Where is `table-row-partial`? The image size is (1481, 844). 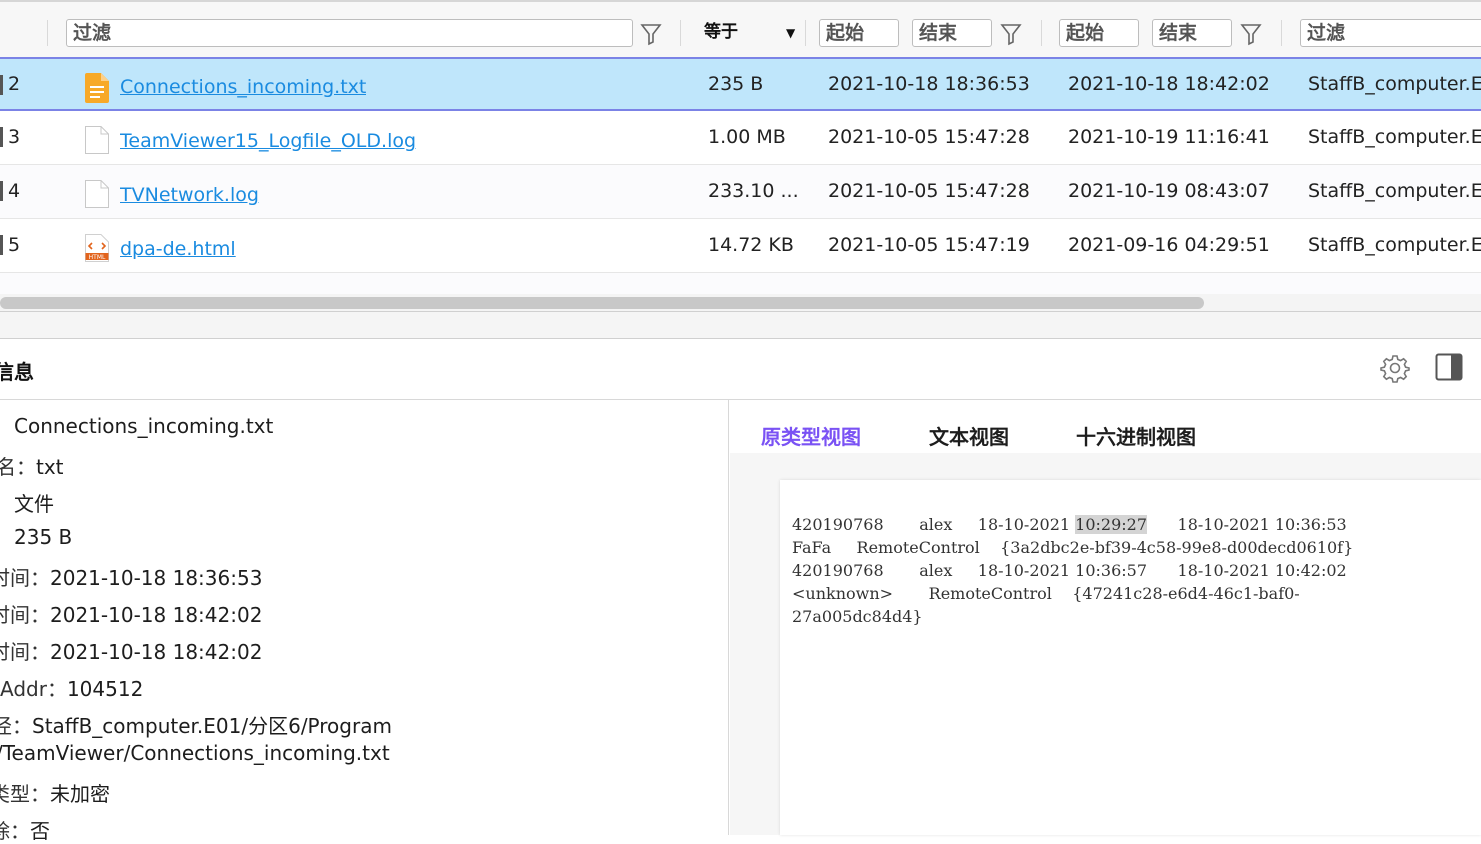 table-row-partial is located at coordinates (740, 283).